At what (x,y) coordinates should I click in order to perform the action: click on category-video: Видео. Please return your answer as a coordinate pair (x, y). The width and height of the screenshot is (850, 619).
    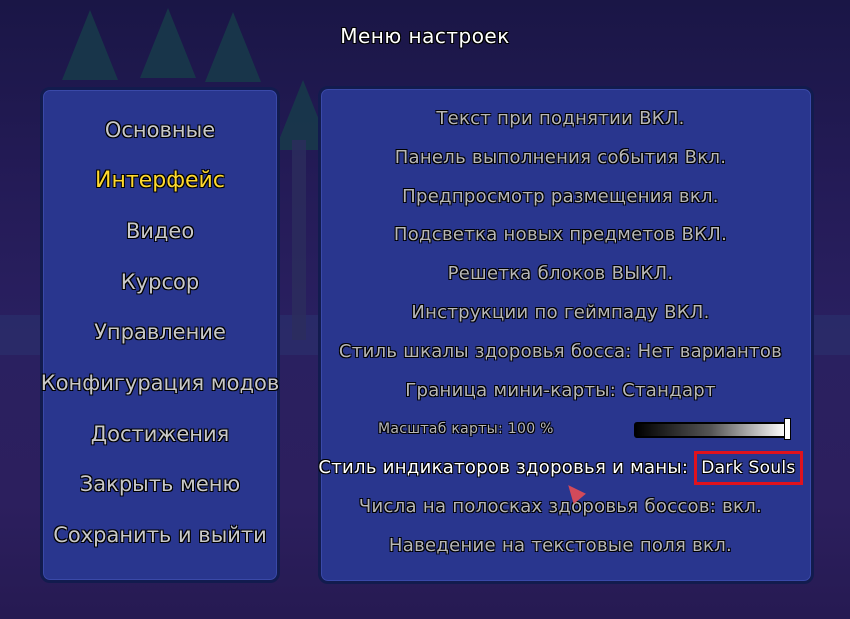
    Looking at the image, I should click on (160, 238).